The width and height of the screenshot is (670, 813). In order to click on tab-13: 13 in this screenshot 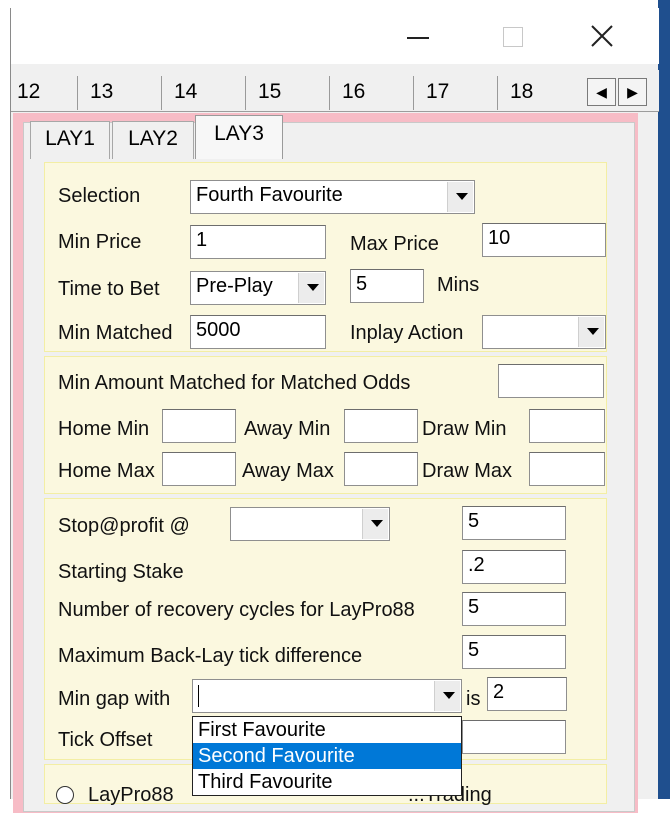, I will do `click(95, 93)`.